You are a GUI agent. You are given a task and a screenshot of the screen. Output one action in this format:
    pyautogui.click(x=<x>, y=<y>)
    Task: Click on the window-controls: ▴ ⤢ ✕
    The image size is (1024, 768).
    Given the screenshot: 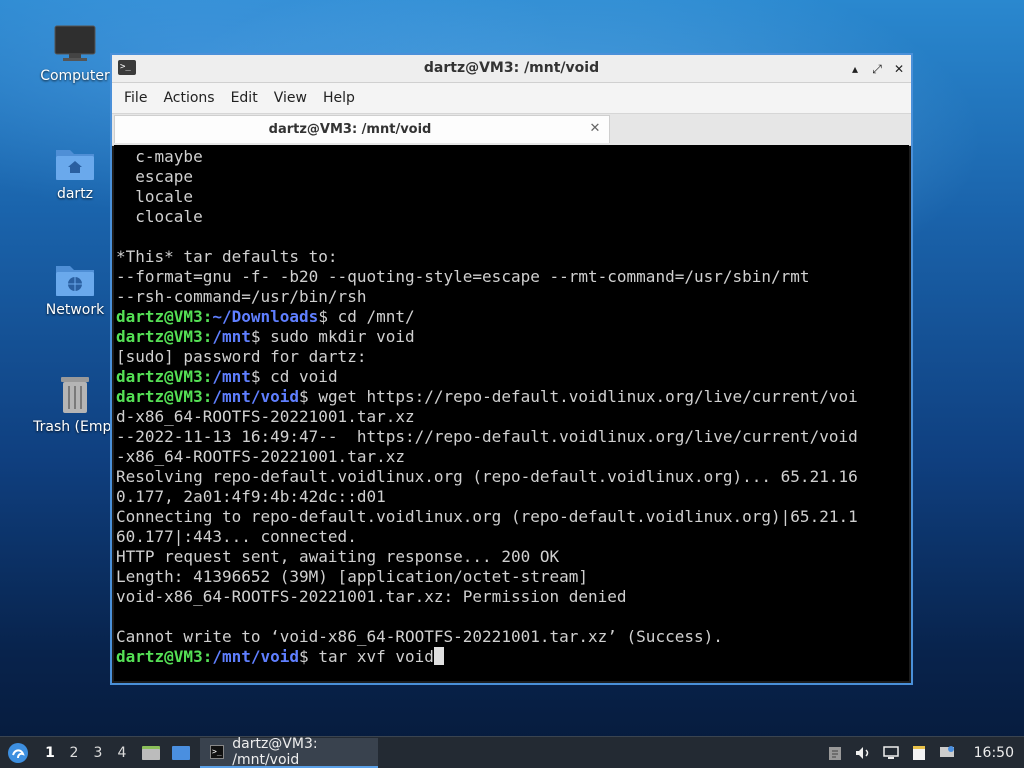 What is the action you would take?
    pyautogui.click(x=877, y=68)
    